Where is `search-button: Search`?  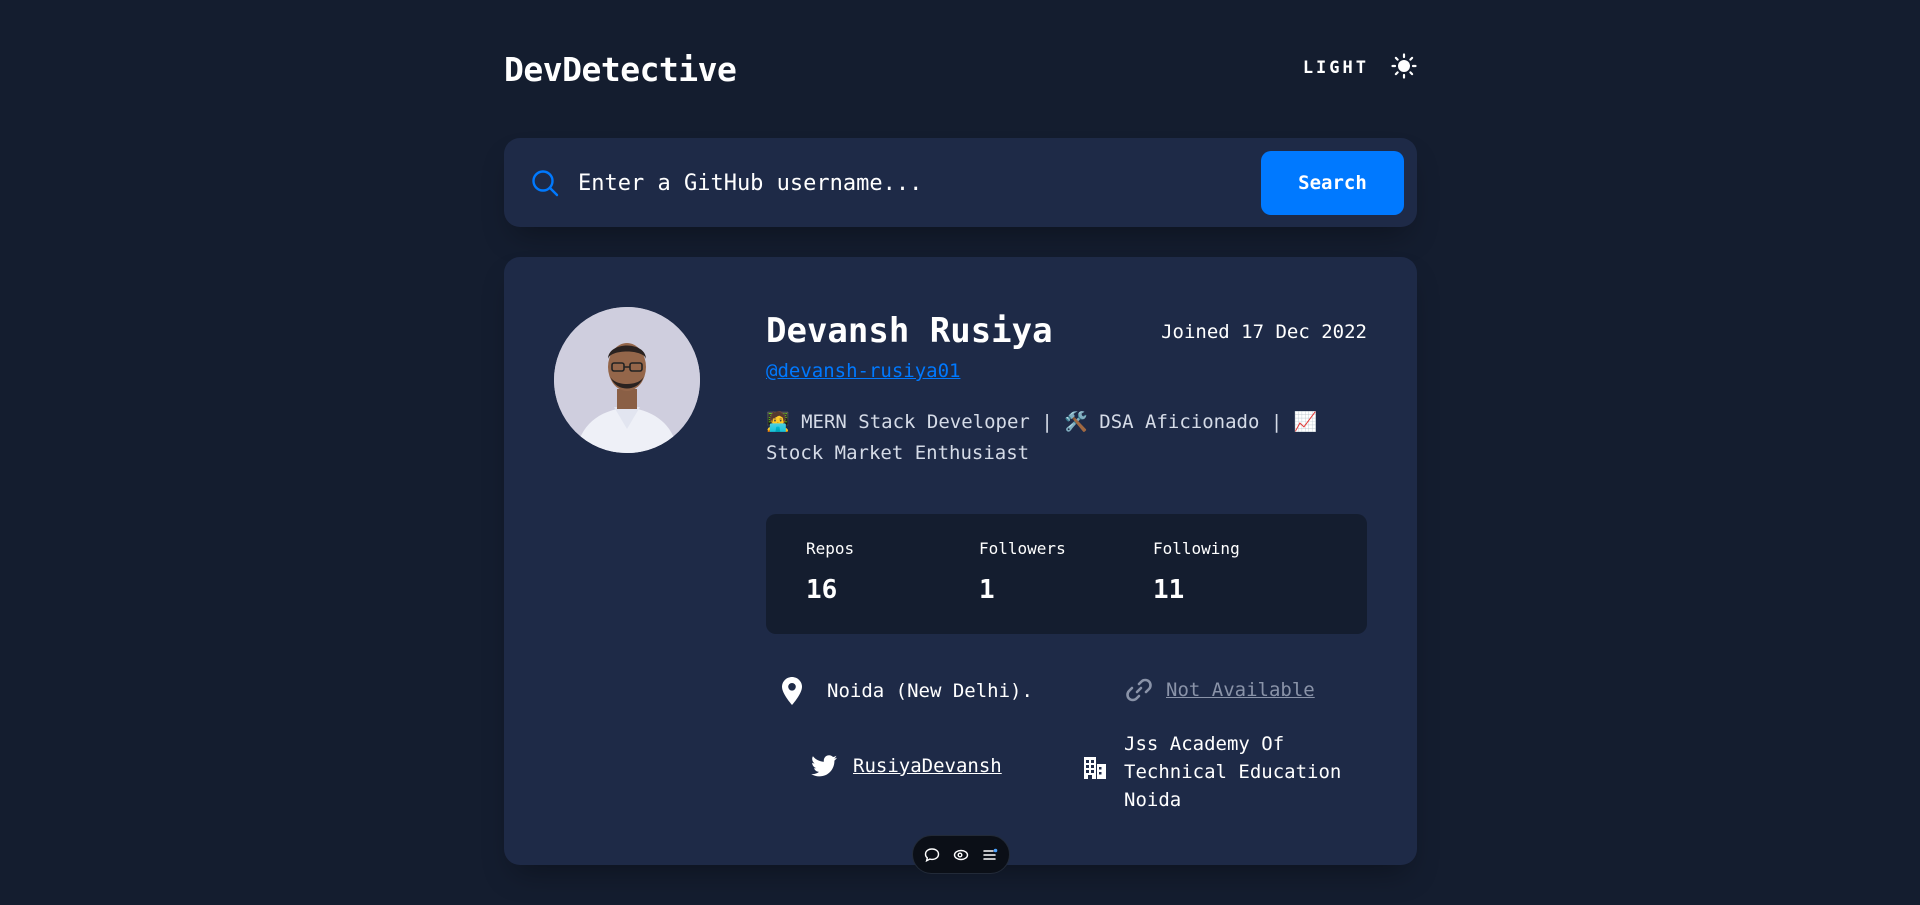
search-button: Search is located at coordinates (1332, 183).